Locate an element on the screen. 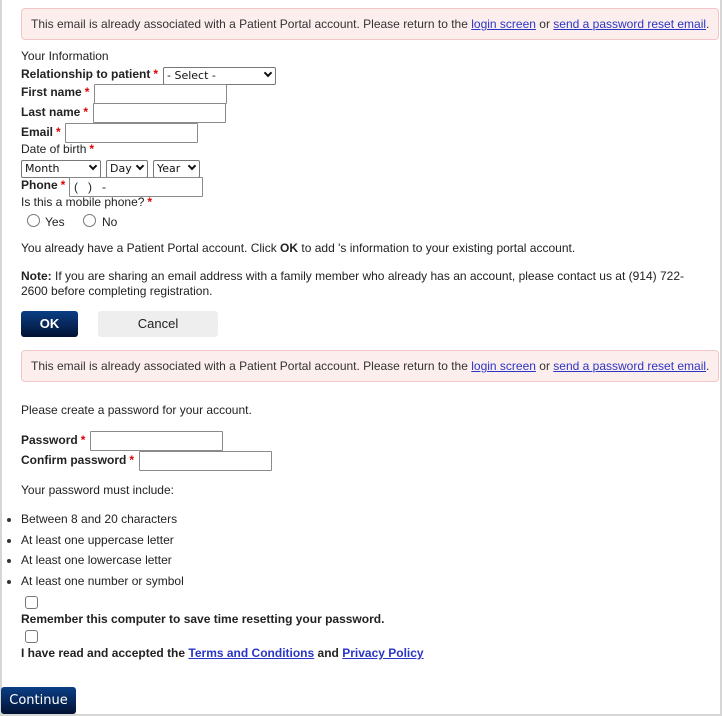  first-name-label: First name * is located at coordinates (55, 92).